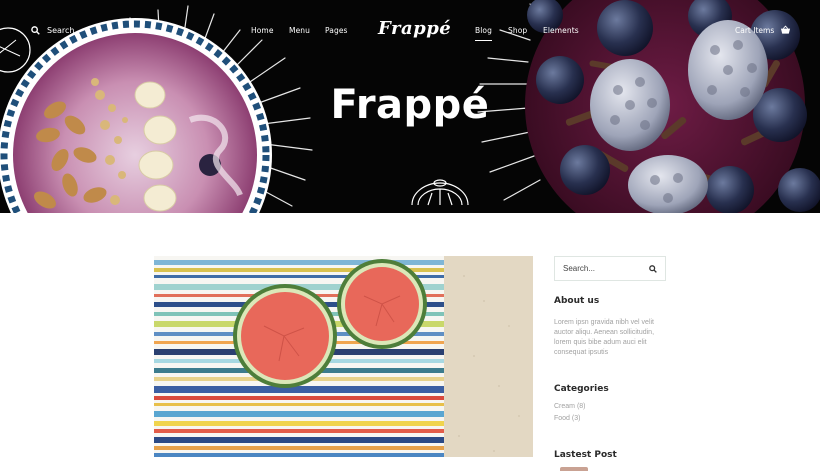 The width and height of the screenshot is (820, 471). I want to click on categories-widget: Categories Cream (8) Food (3), so click(610, 404).